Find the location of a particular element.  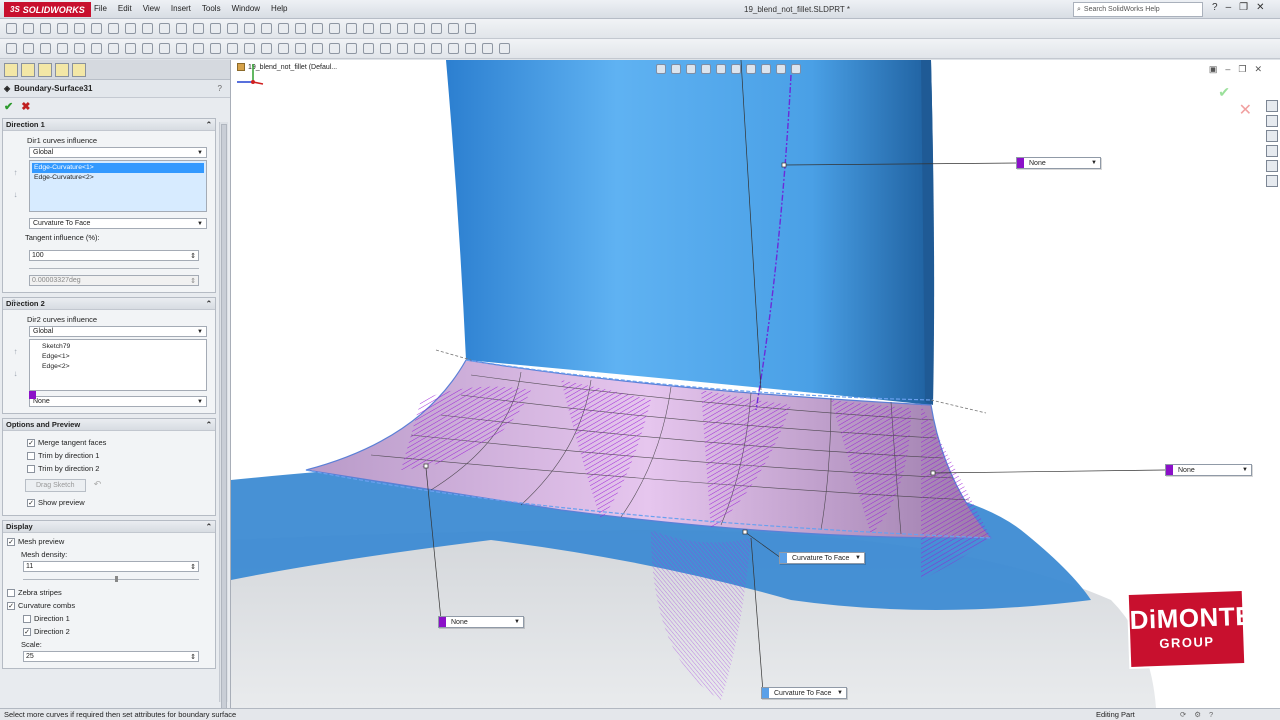

dir1-influence-select: Global ▼ is located at coordinates (118, 152).